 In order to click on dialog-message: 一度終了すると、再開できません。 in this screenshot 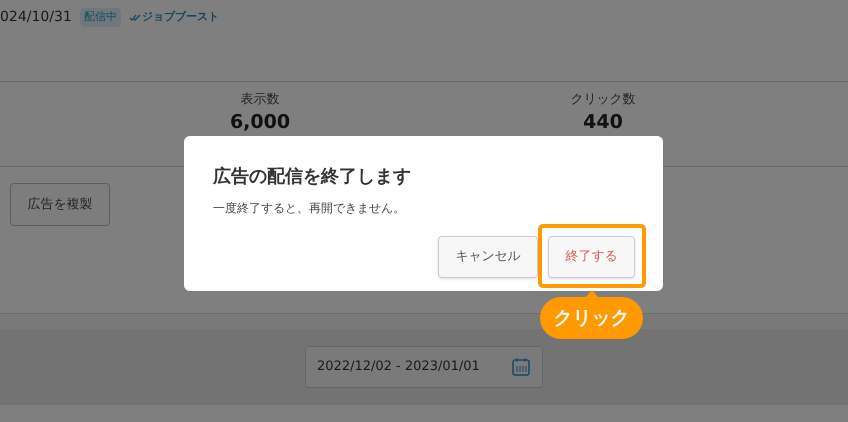, I will do `click(309, 208)`.